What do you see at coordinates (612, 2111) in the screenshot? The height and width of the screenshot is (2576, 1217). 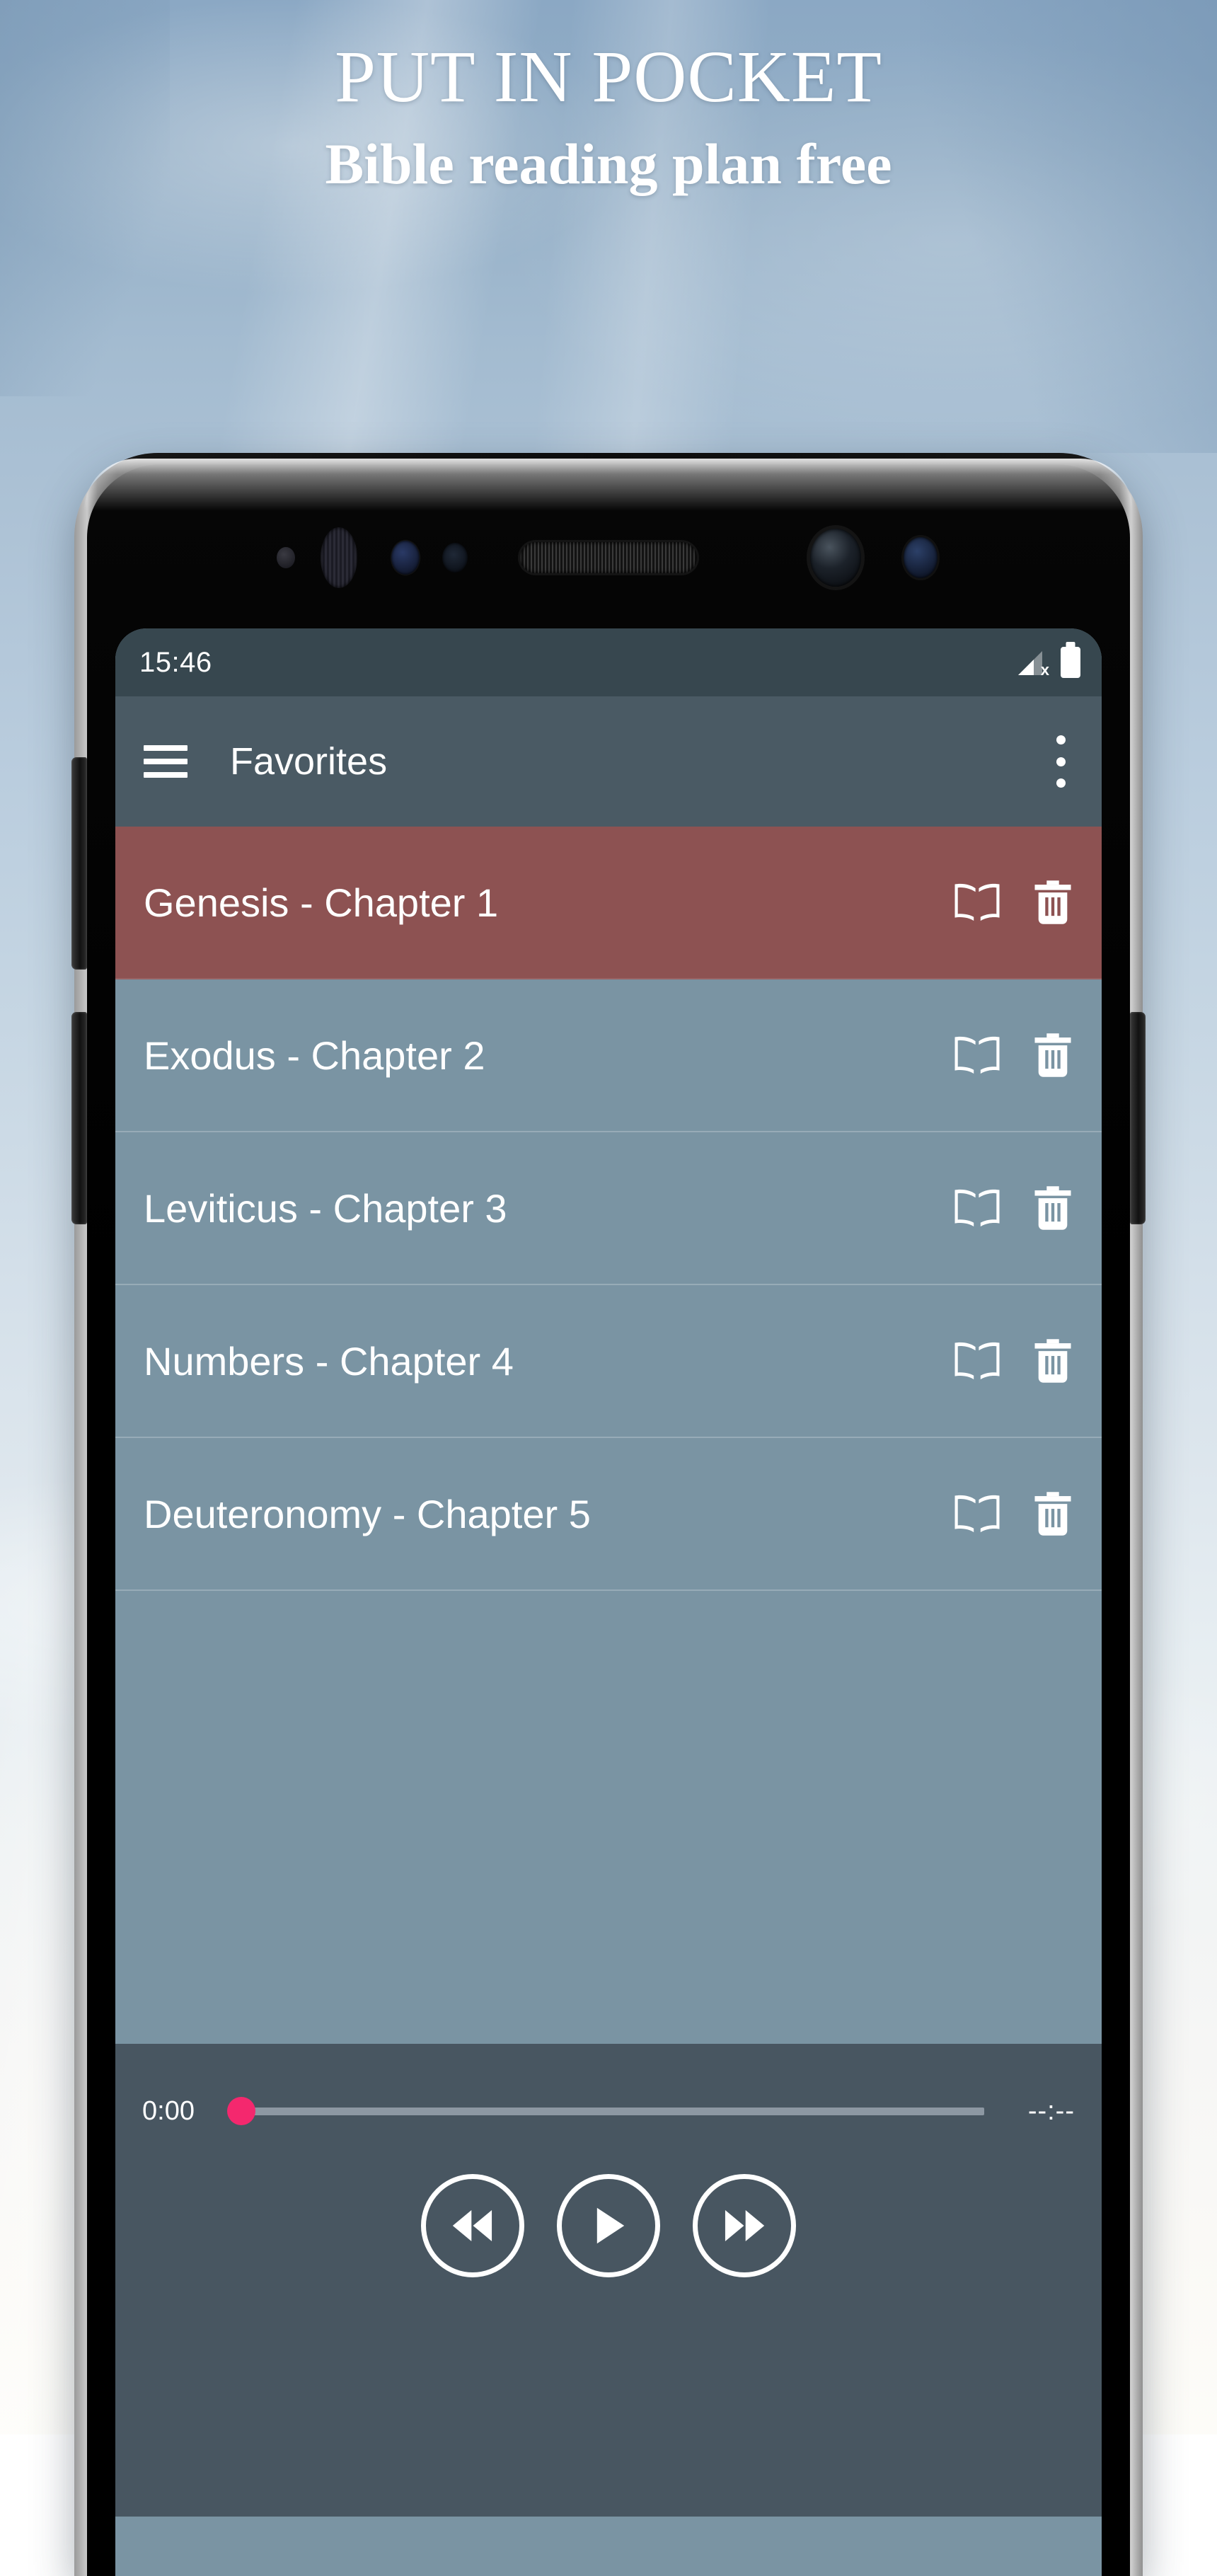 I see `seek-track` at bounding box center [612, 2111].